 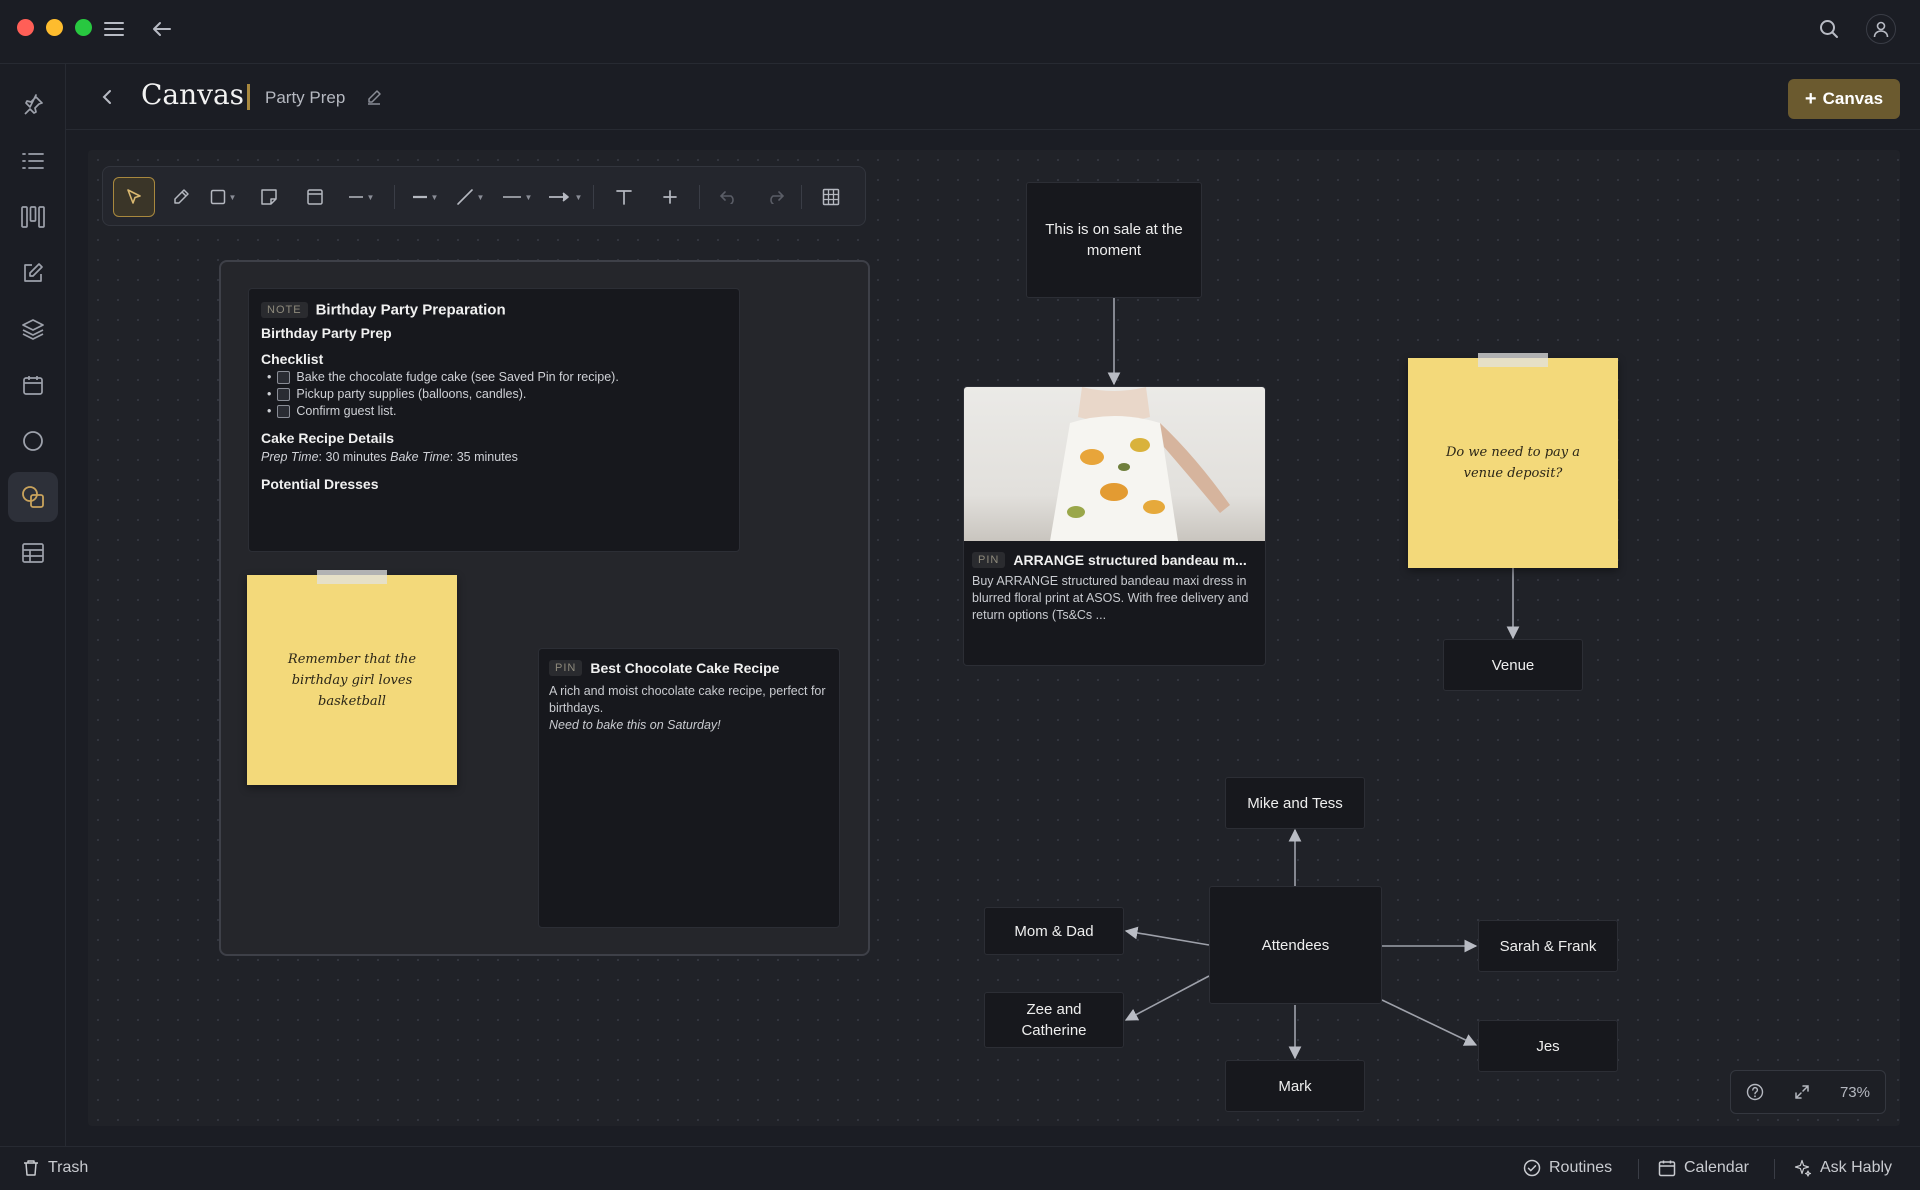 What do you see at coordinates (1513, 665) in the screenshot?
I see `venue-node: Venue` at bounding box center [1513, 665].